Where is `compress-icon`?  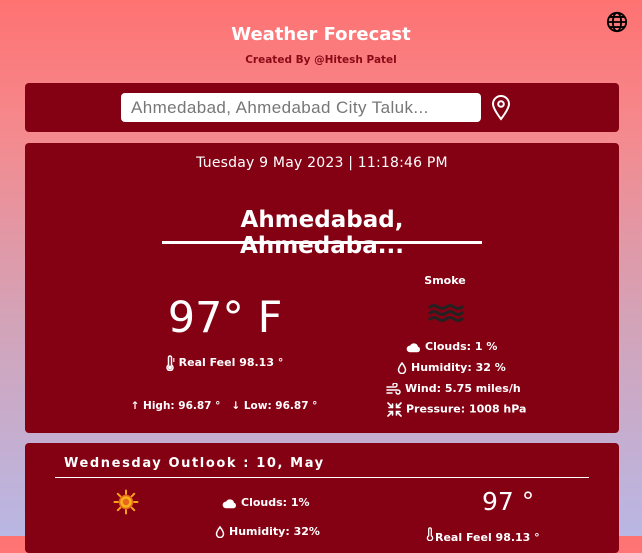
compress-icon is located at coordinates (394, 409).